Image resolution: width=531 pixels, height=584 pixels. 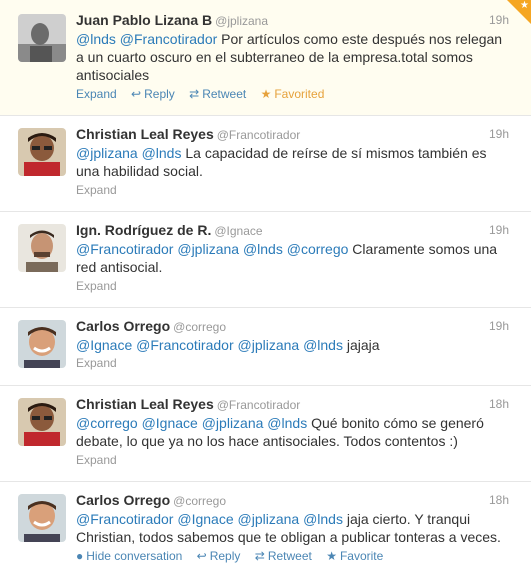 I want to click on favorite-button: ★ Favorited, so click(x=293, y=94).